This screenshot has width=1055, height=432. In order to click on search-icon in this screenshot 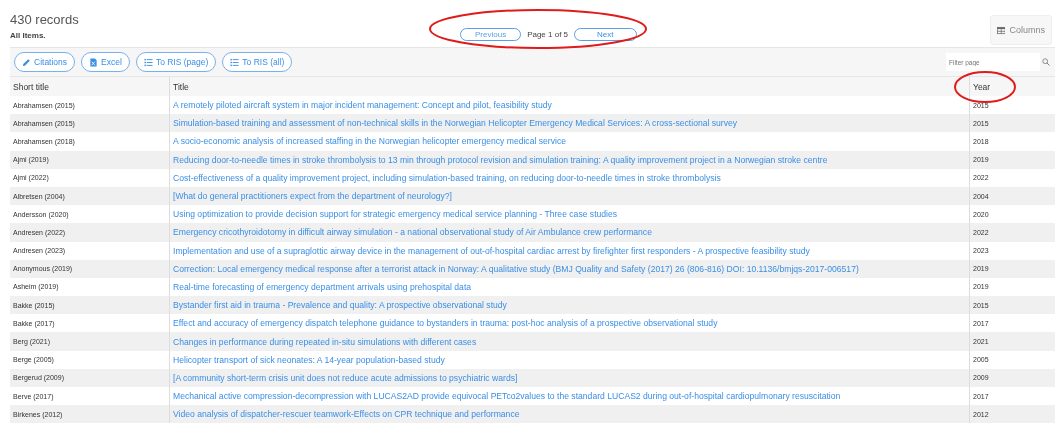, I will do `click(1046, 62)`.